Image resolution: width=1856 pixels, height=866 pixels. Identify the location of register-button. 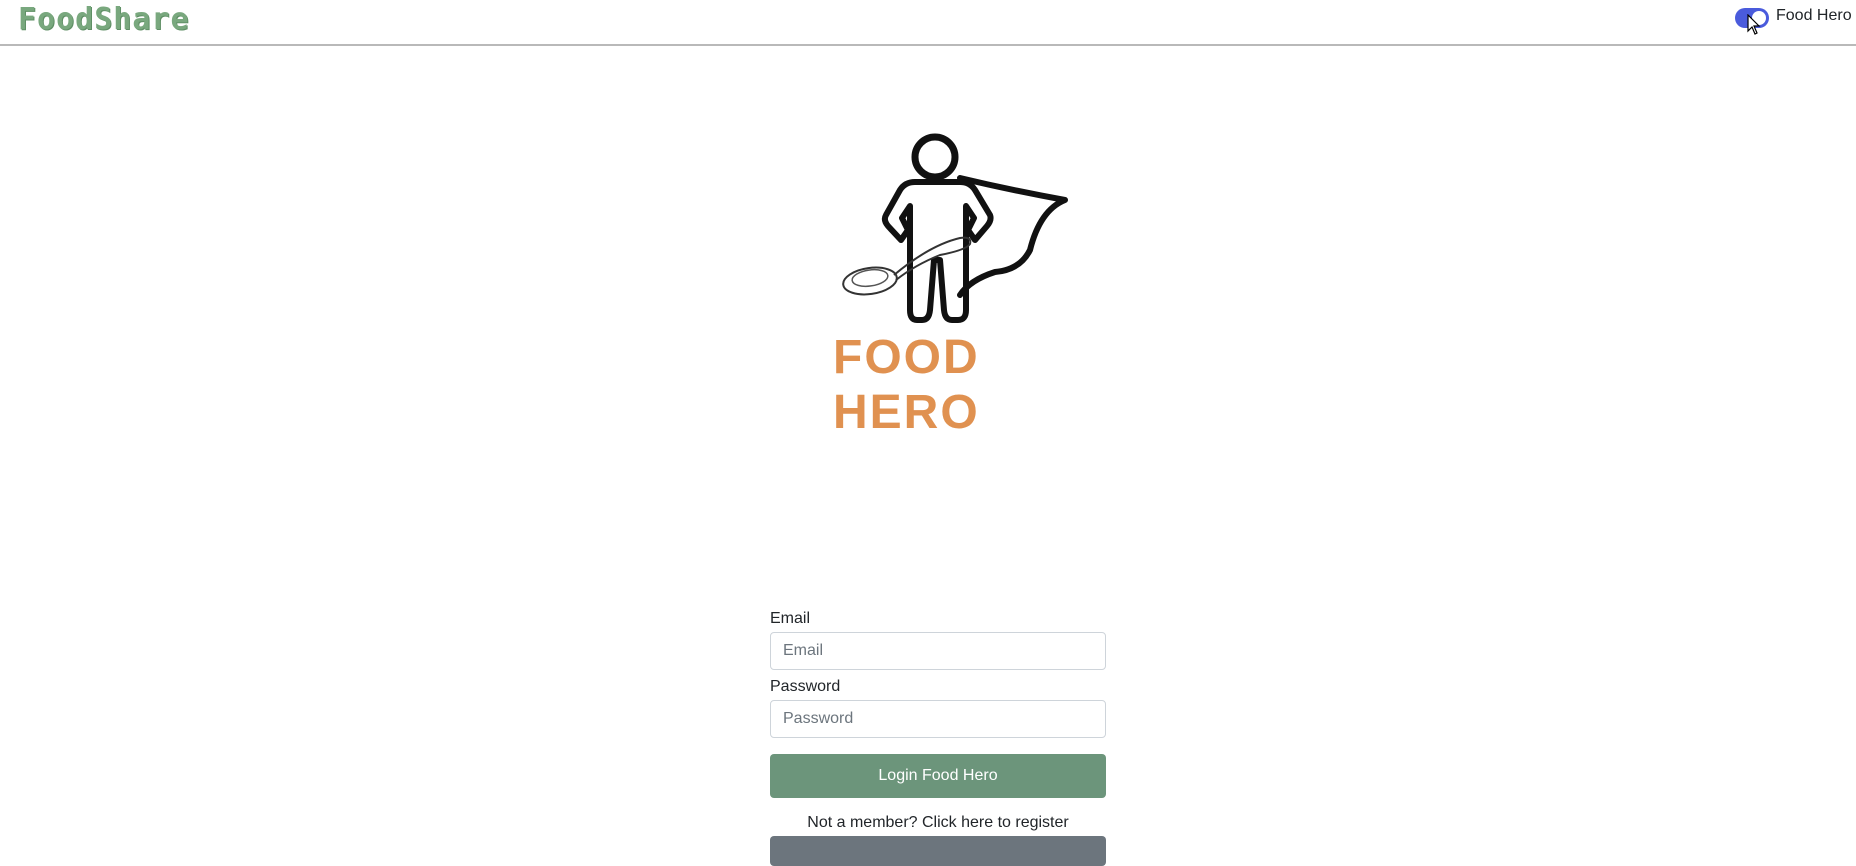
(938, 851).